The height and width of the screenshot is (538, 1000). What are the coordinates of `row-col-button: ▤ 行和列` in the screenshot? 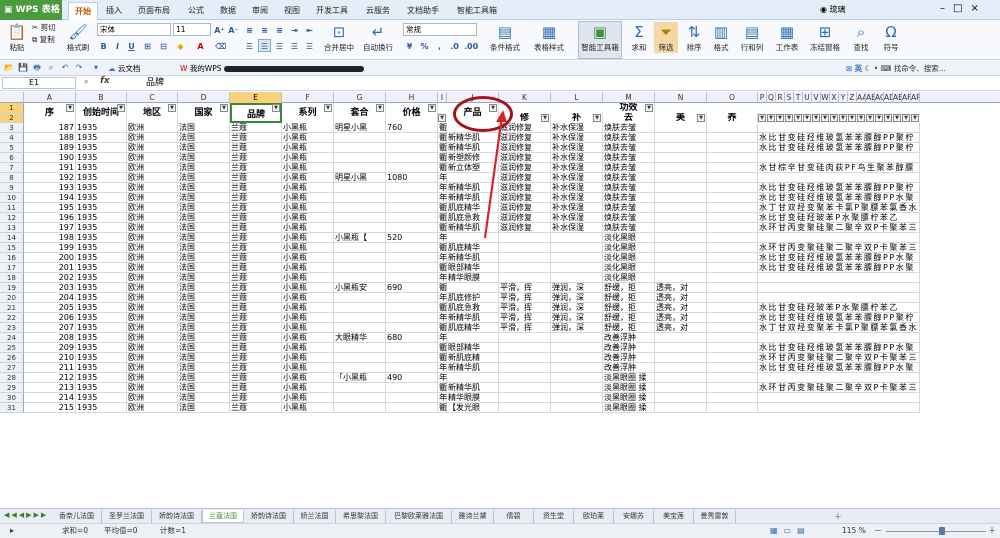 It's located at (752, 37).